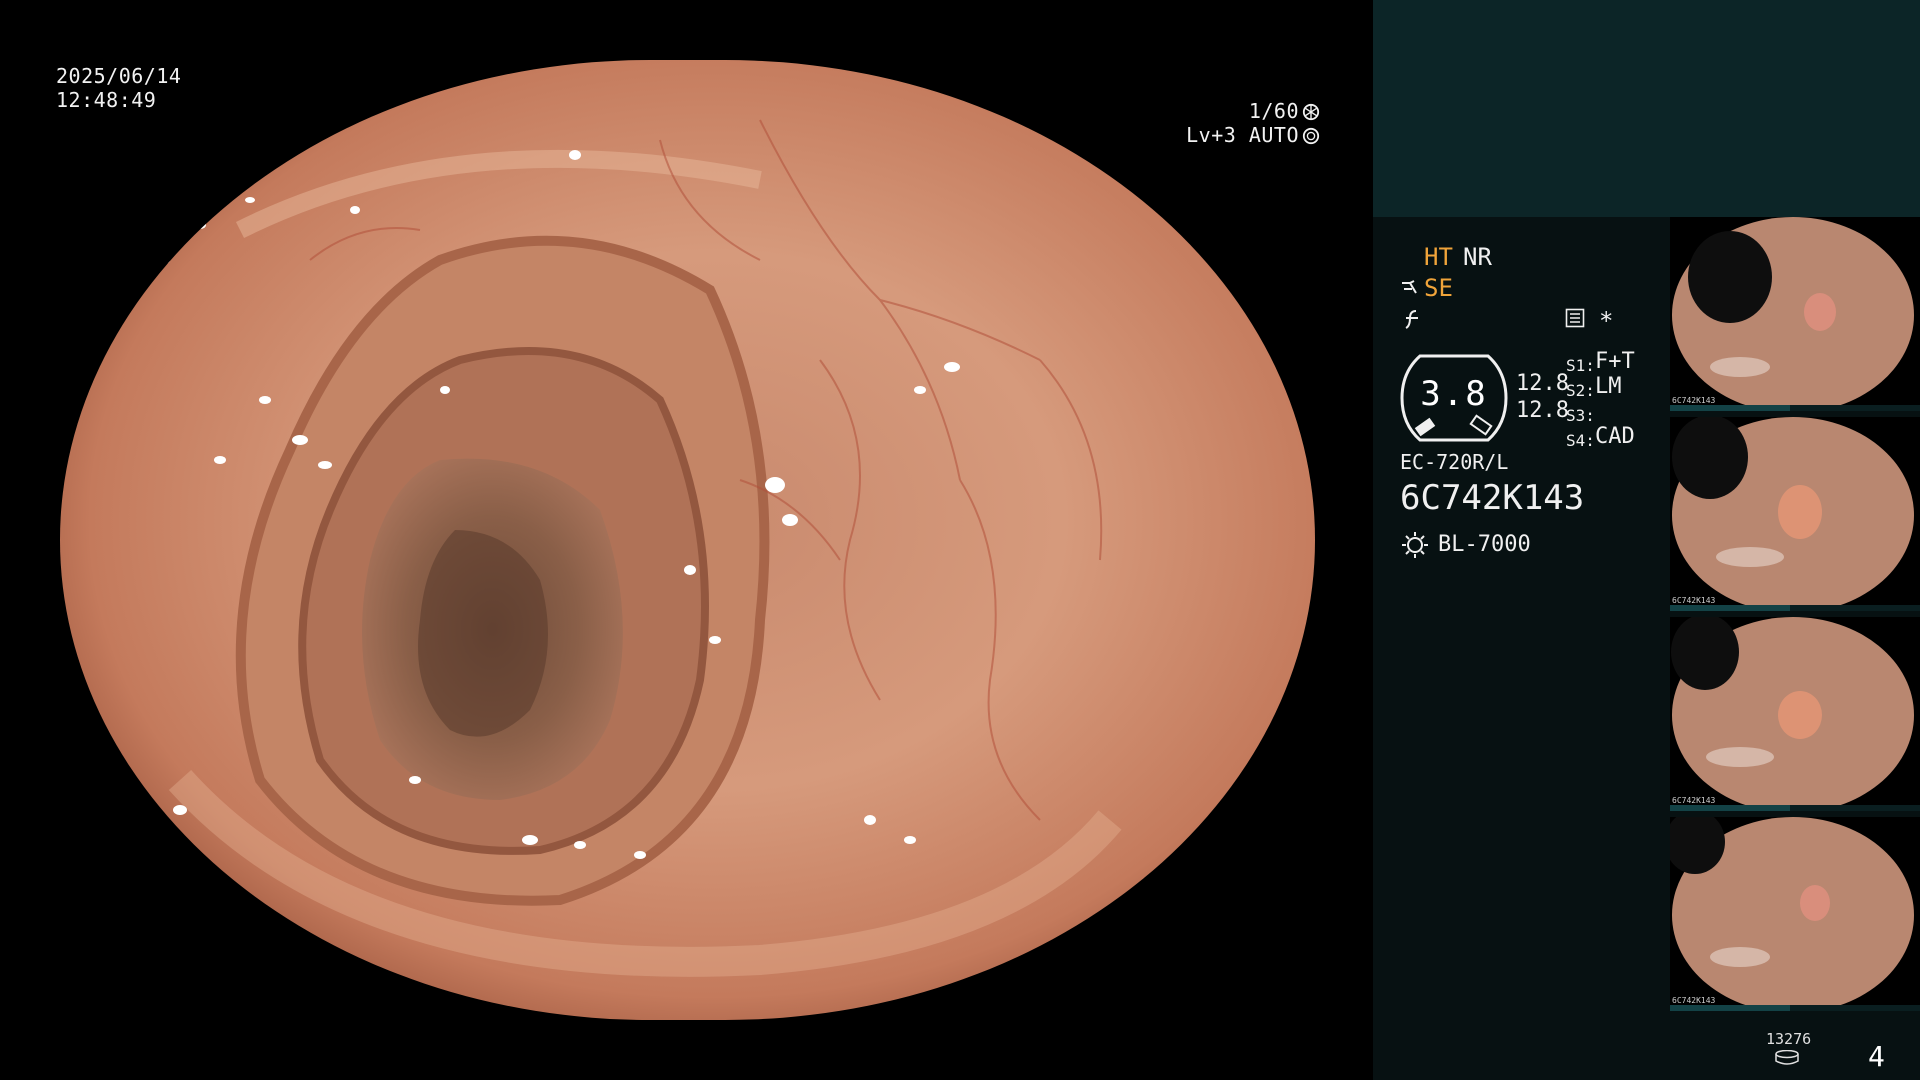 This screenshot has height=1080, width=1920. I want to click on capture-date: 2025/06/14, so click(119, 76).